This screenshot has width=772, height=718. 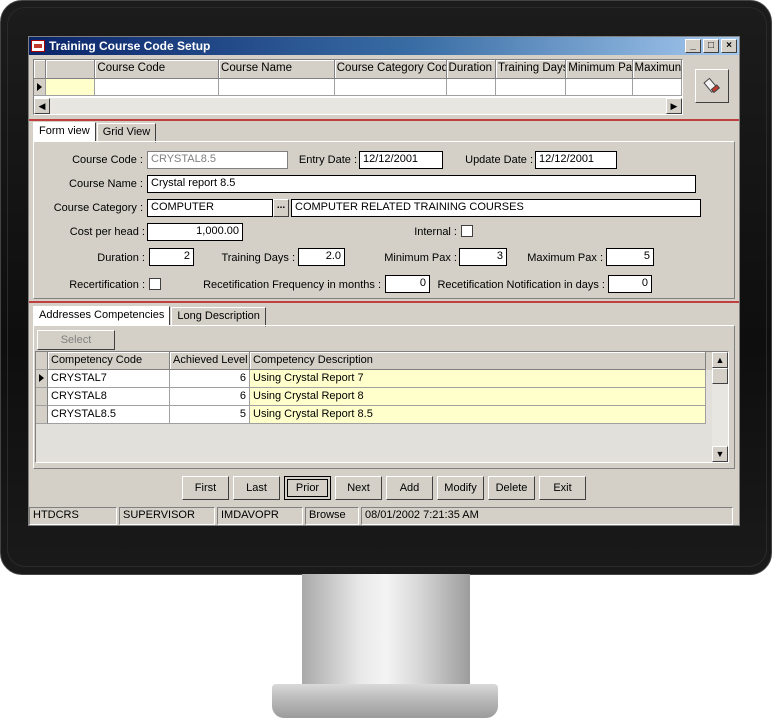 What do you see at coordinates (390, 69) in the screenshot?
I see `header-course-category-code: Course Category Code` at bounding box center [390, 69].